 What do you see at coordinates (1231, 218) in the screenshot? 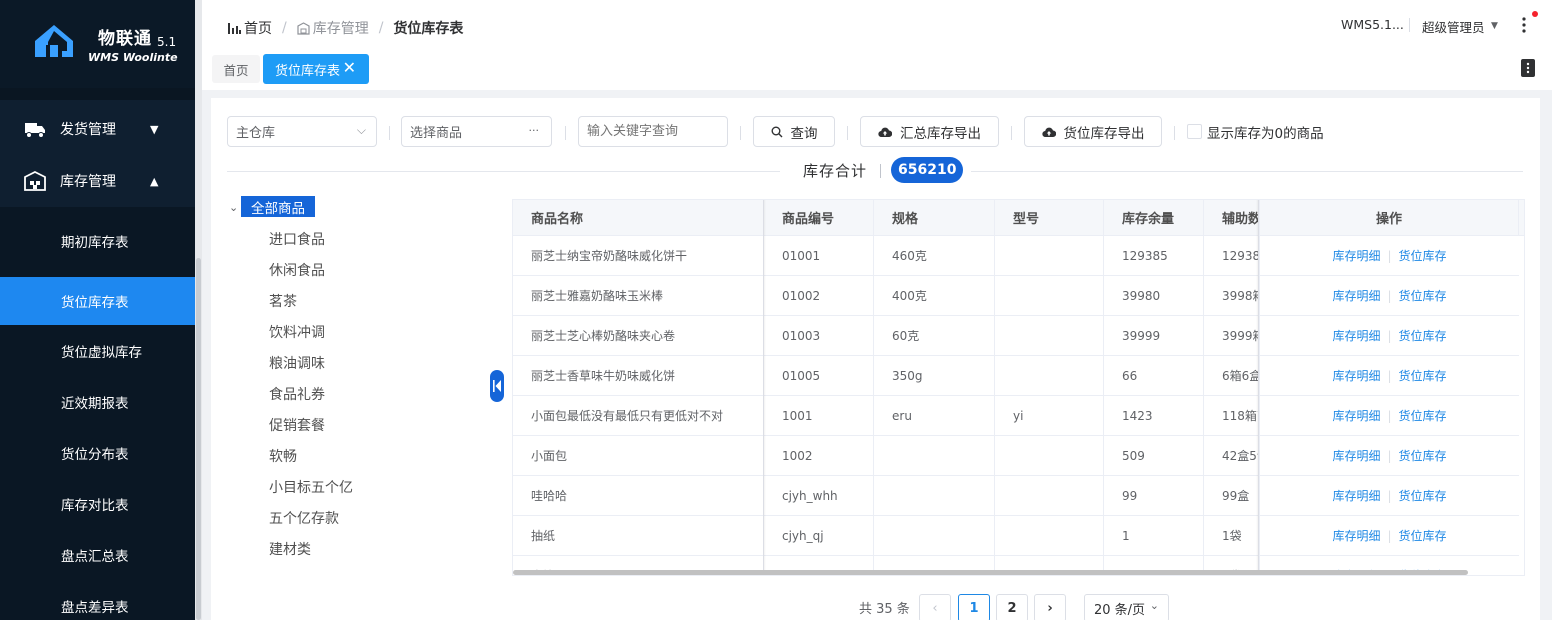
I see `col-header-aux-qty: 辅助数` at bounding box center [1231, 218].